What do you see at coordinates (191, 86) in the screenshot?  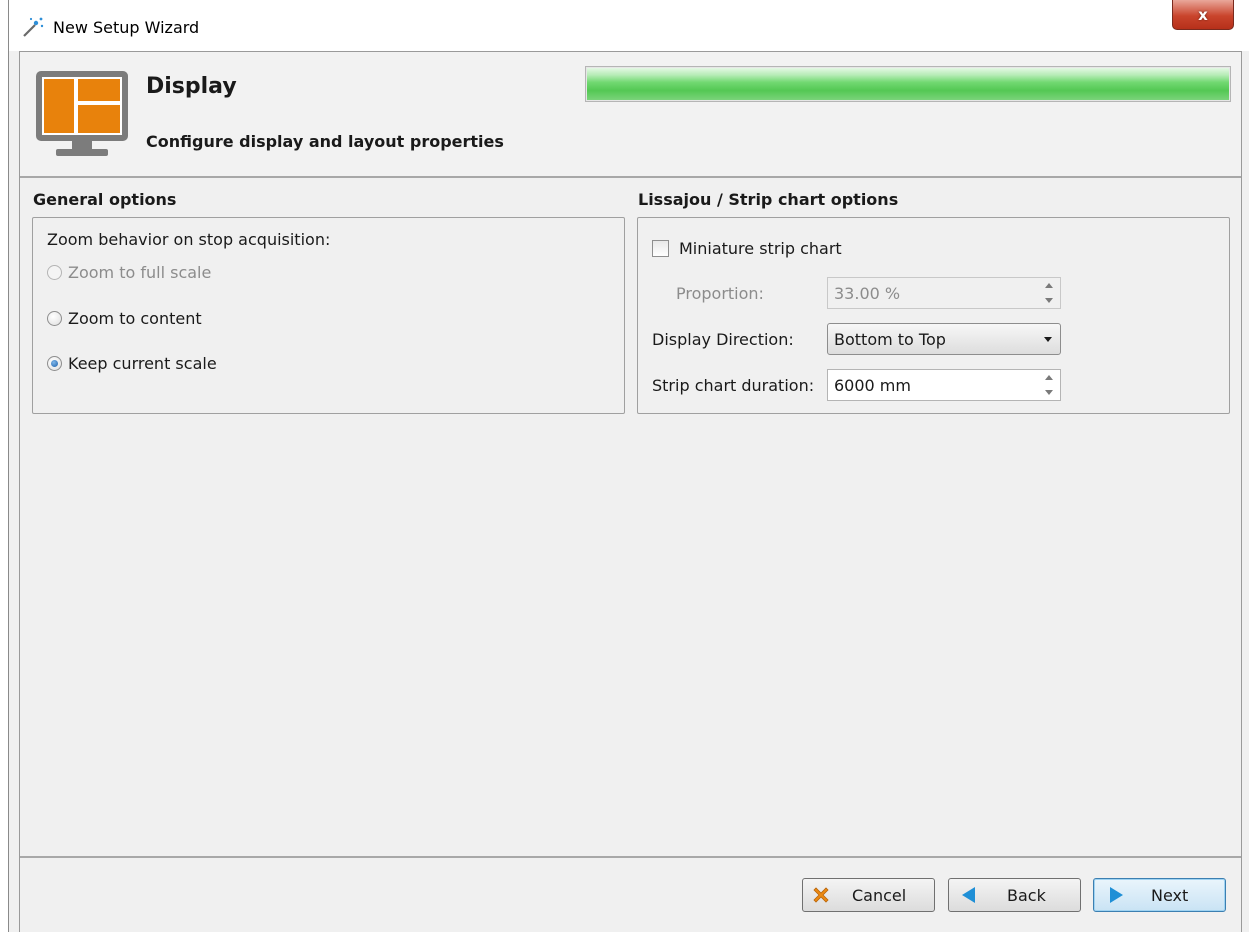 I see `page-title: Display` at bounding box center [191, 86].